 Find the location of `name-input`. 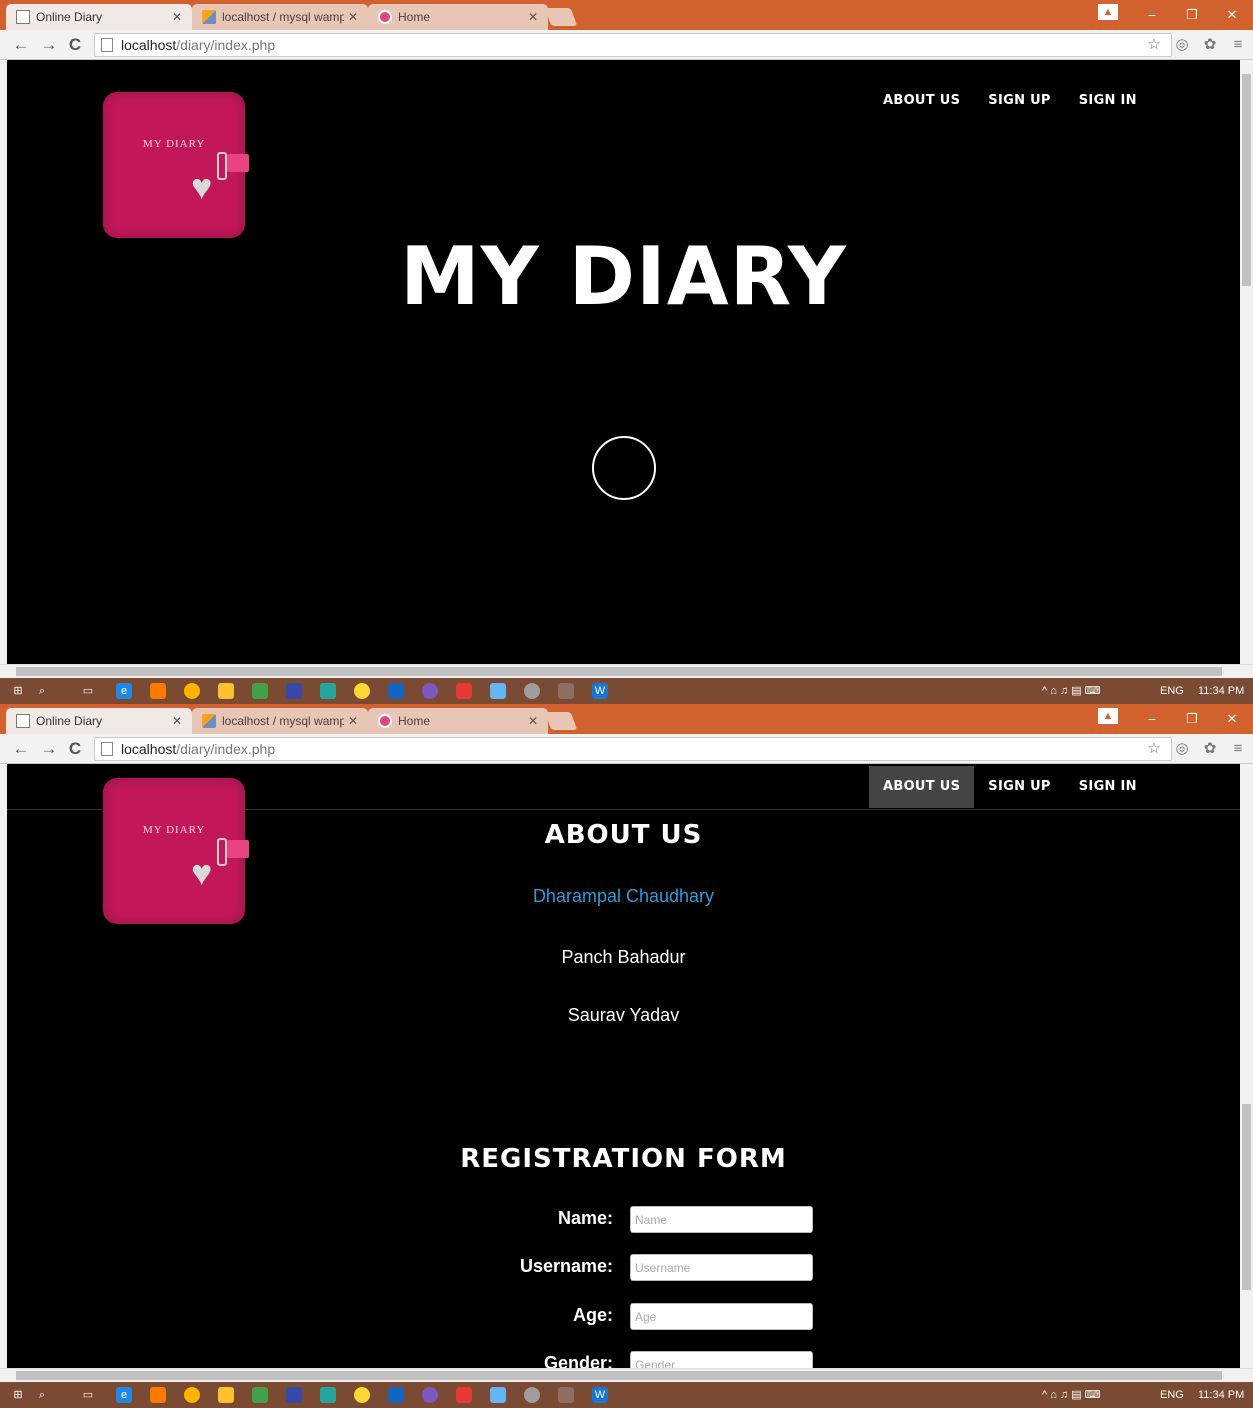

name-input is located at coordinates (721, 1219).